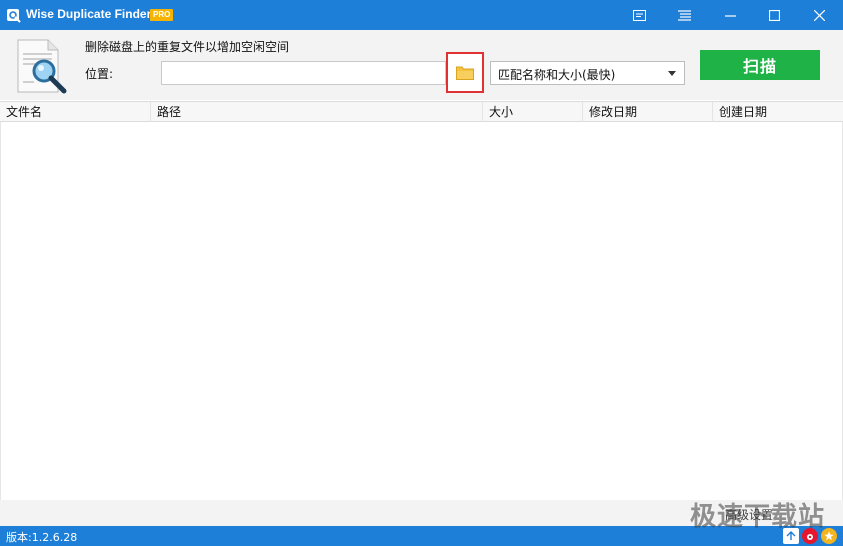 This screenshot has height=546, width=843. What do you see at coordinates (760, 65) in the screenshot?
I see `scan-button: 扫描` at bounding box center [760, 65].